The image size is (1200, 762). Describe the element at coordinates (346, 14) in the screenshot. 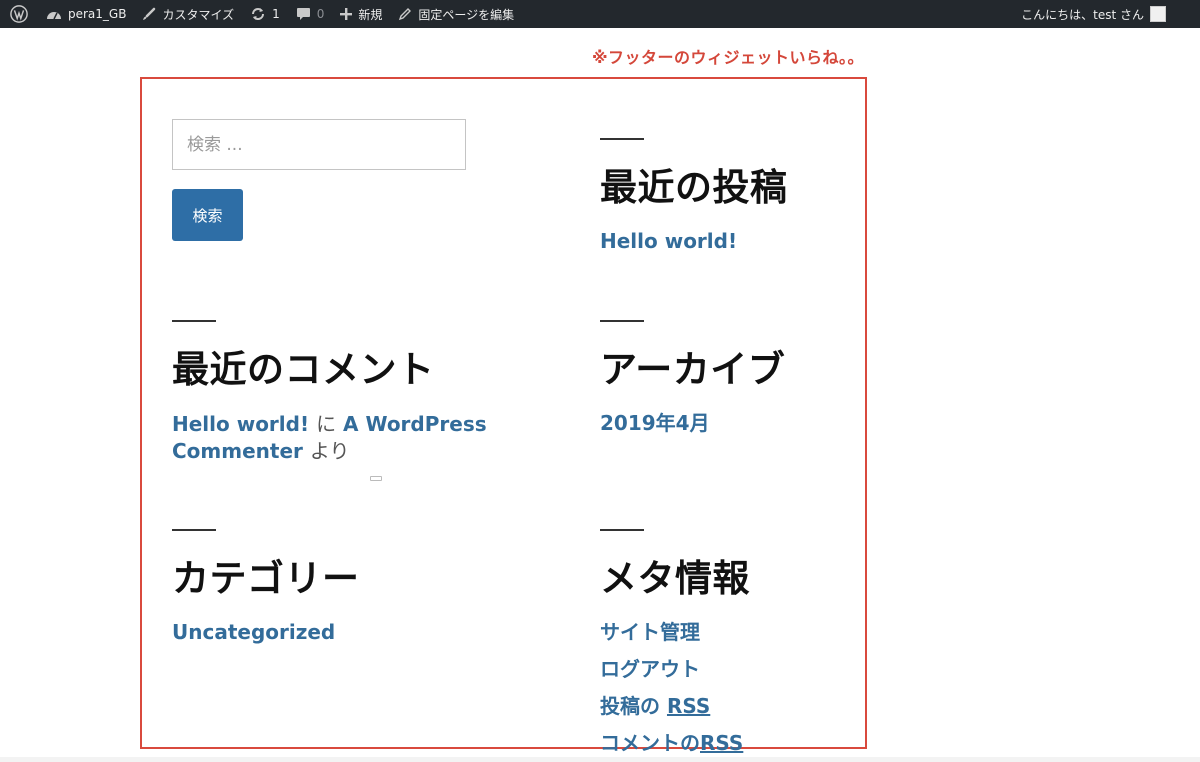

I see `plus-icon` at that location.